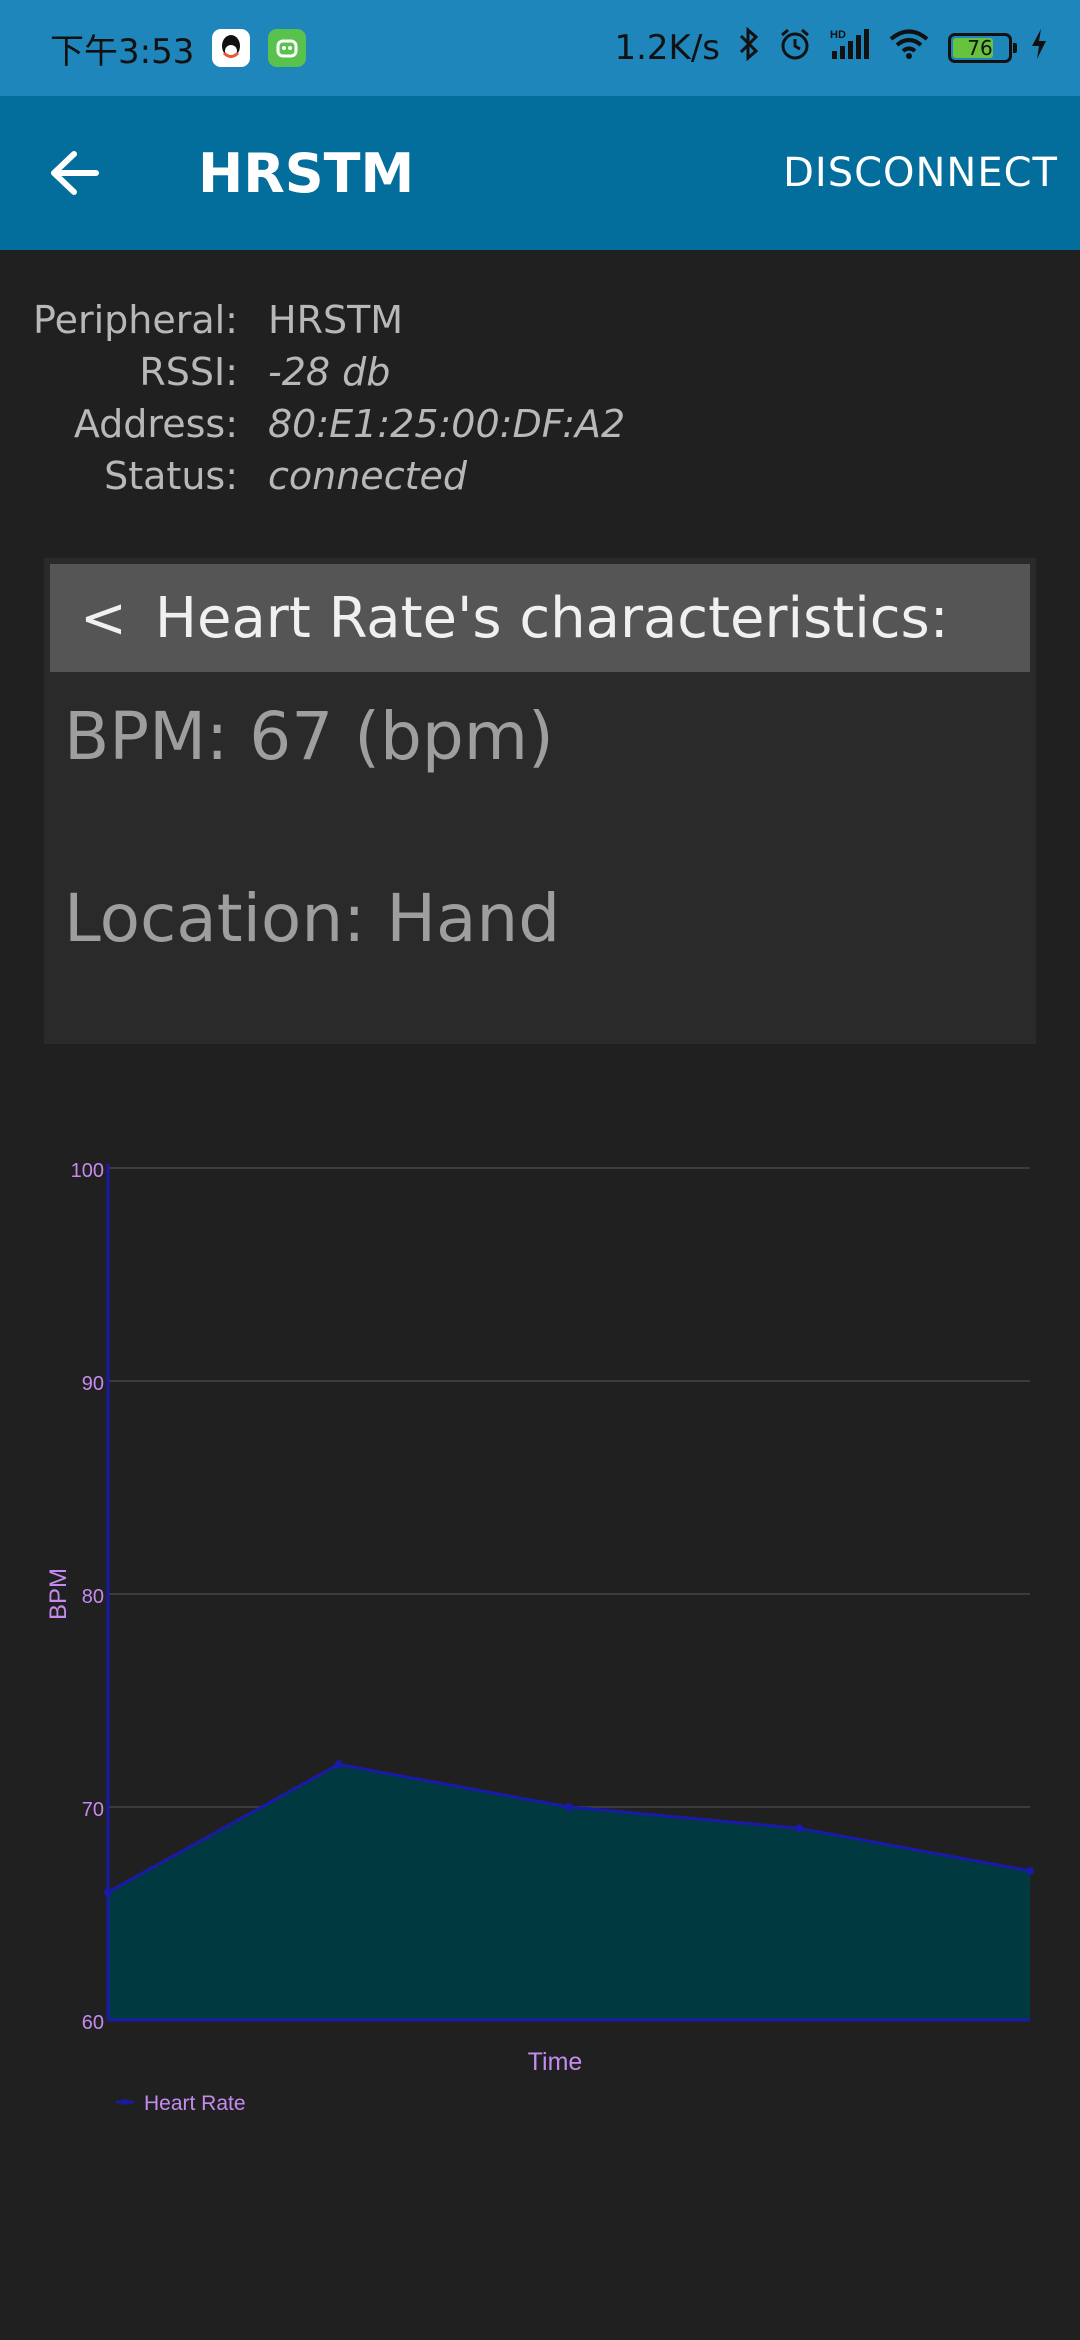 The height and width of the screenshot is (2340, 1080). Describe the element at coordinates (667, 48) in the screenshot. I see `network-speed: 1.2K/s` at that location.